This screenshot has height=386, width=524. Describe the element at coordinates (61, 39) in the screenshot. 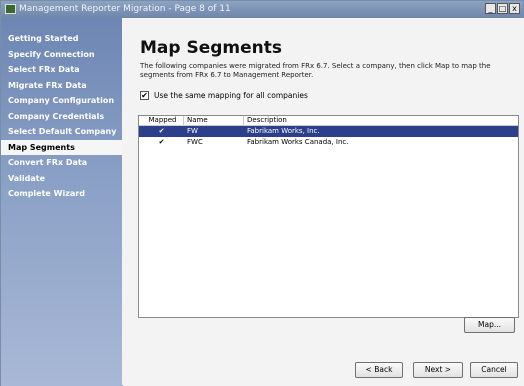

I see `sidebar-item-getting-started: Getting Started` at that location.